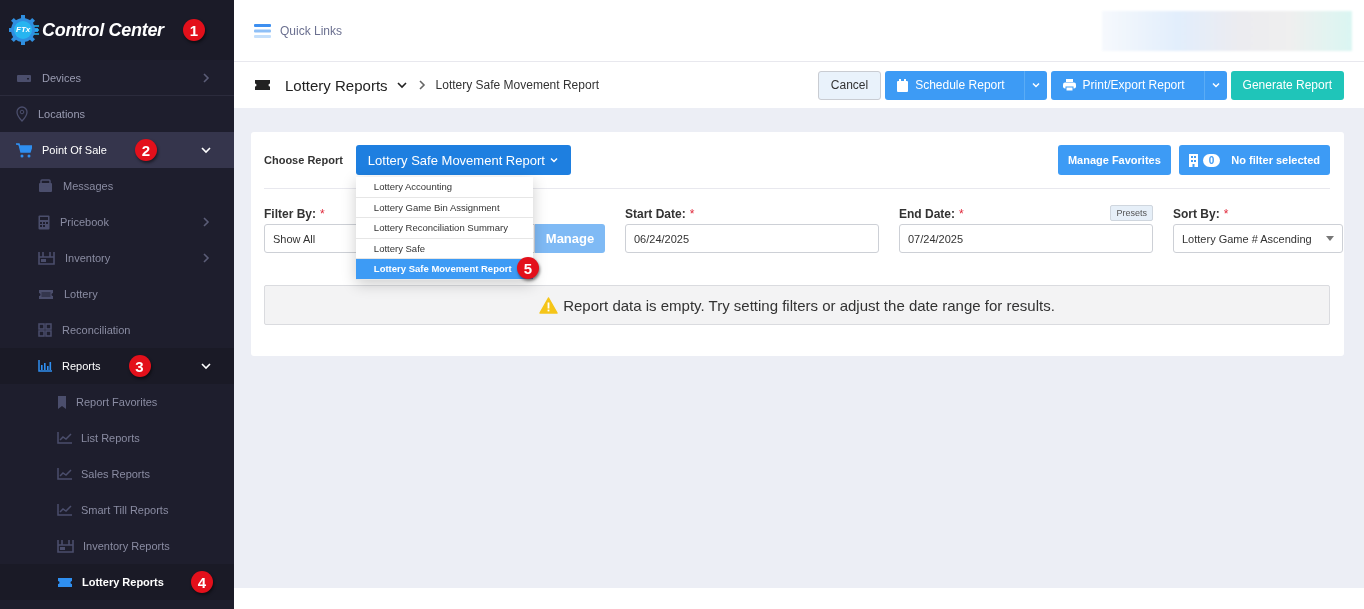 The height and width of the screenshot is (609, 1364). I want to click on filter-button: 0 No filter selected, so click(1254, 160).